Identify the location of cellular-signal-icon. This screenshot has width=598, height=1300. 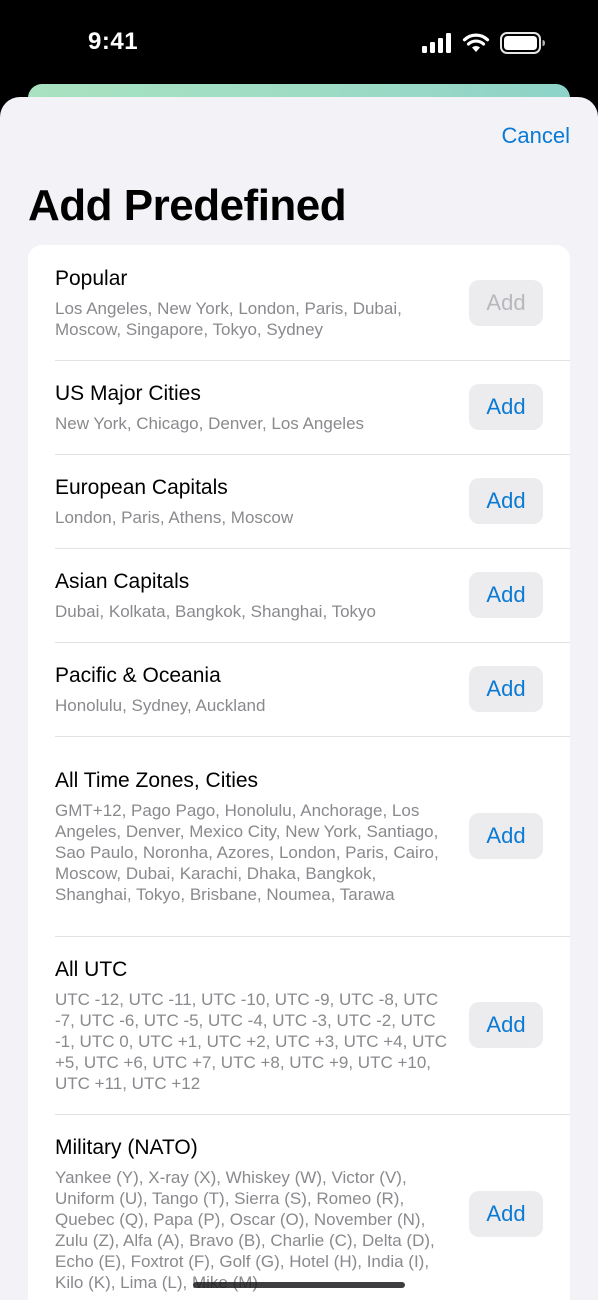
(437, 45).